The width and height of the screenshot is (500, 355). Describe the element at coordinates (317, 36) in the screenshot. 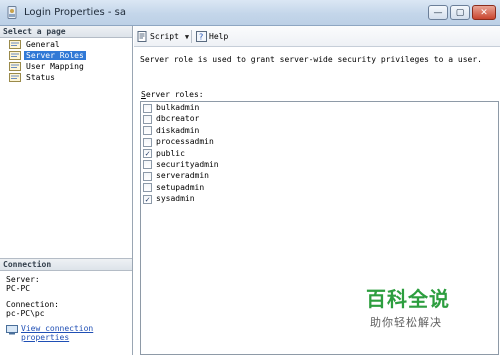

I see `toolbar: Script ▼ ? Help` at that location.